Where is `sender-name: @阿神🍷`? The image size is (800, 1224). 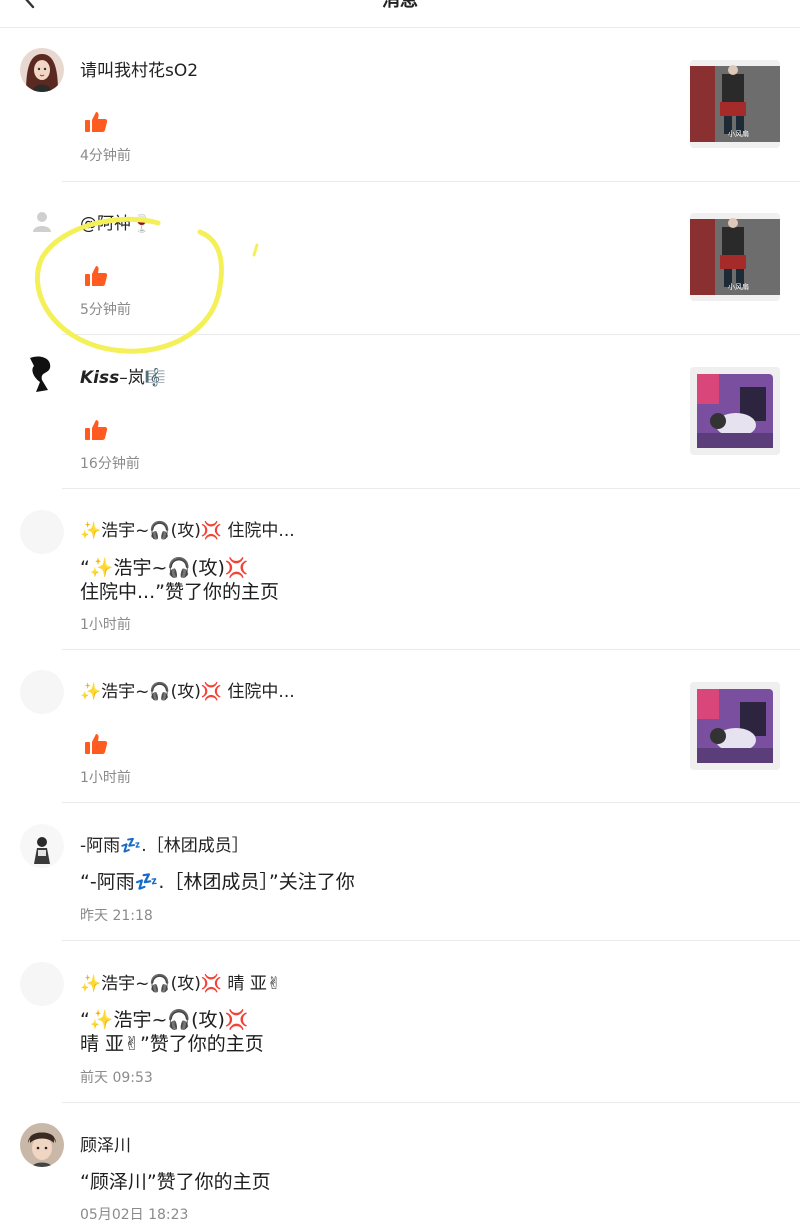 sender-name: @阿神🍷 is located at coordinates (116, 224).